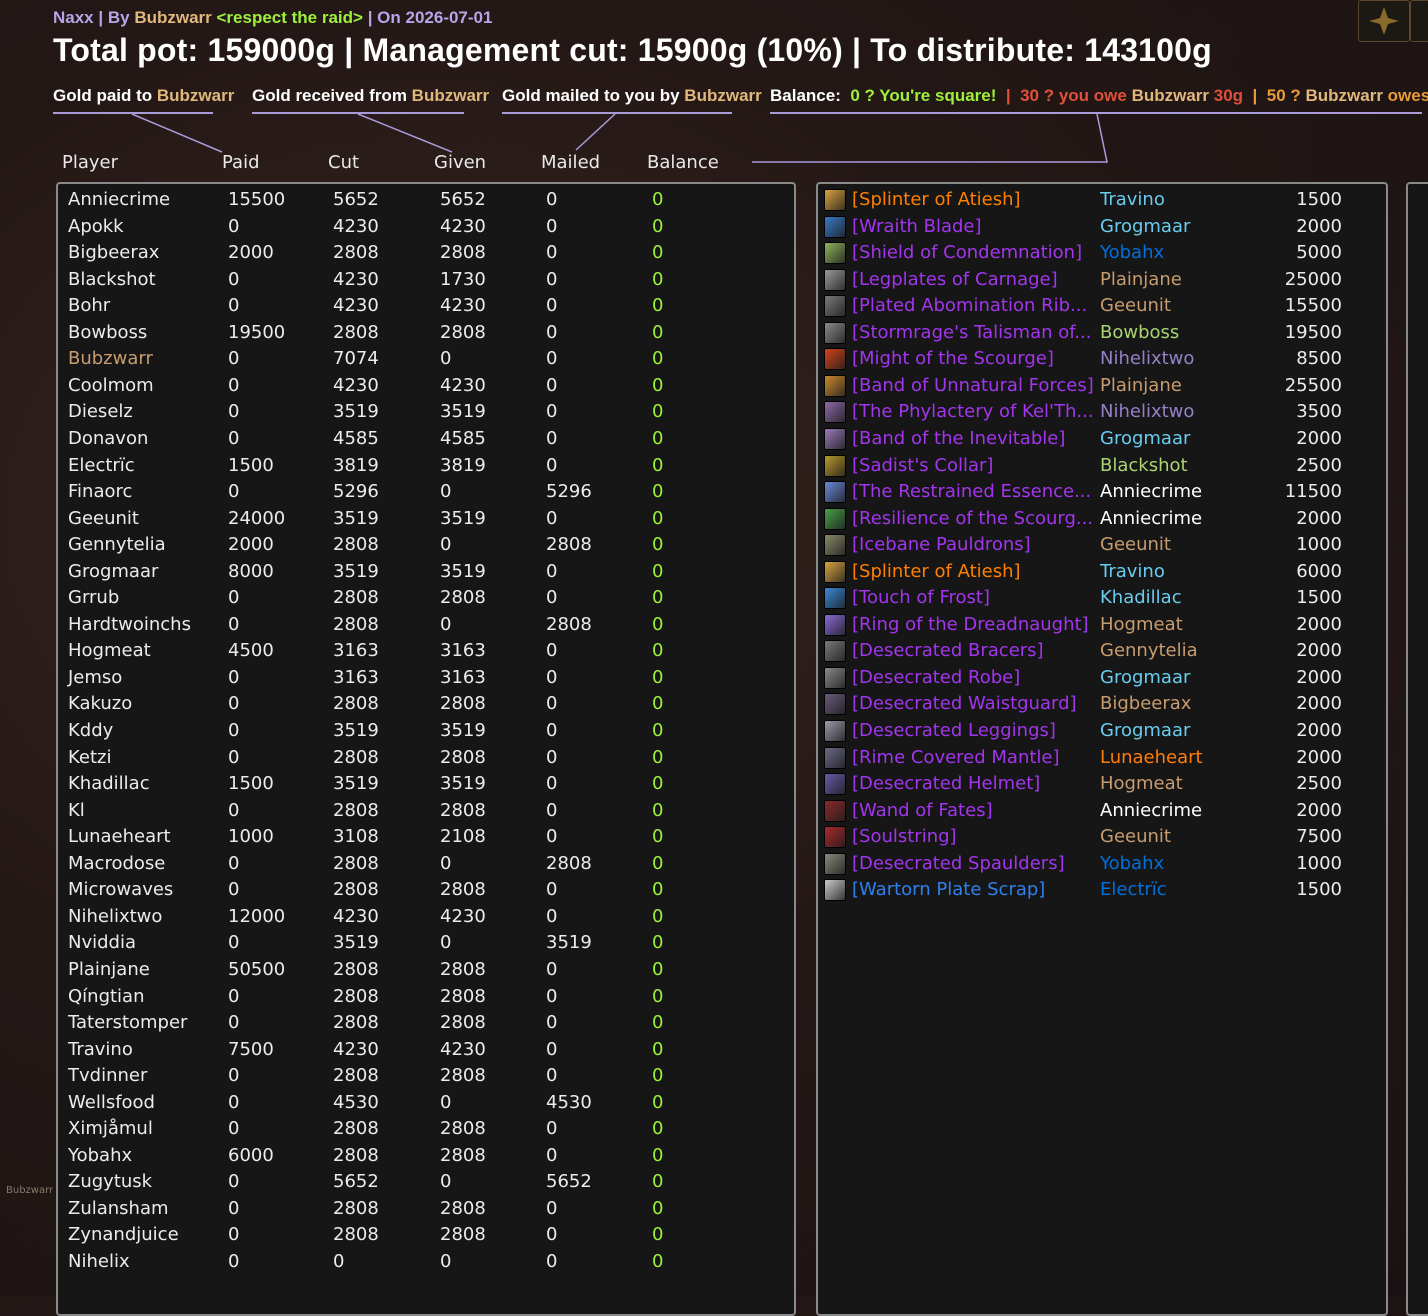  I want to click on table-row: Dieselz 0 3519 3519 0 0, so click(426, 412).